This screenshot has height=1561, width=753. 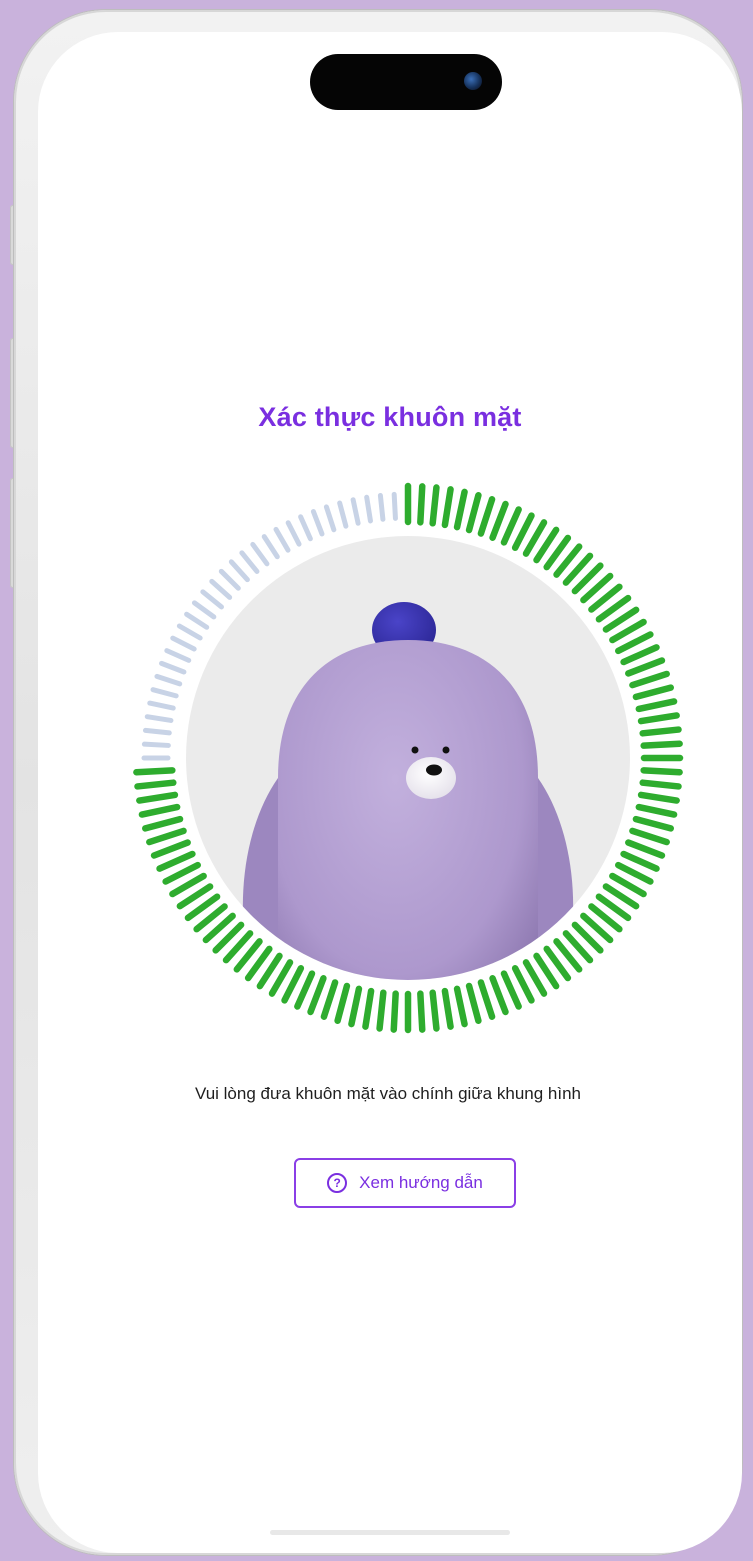 I want to click on mascot-left-eye, so click(x=415, y=750).